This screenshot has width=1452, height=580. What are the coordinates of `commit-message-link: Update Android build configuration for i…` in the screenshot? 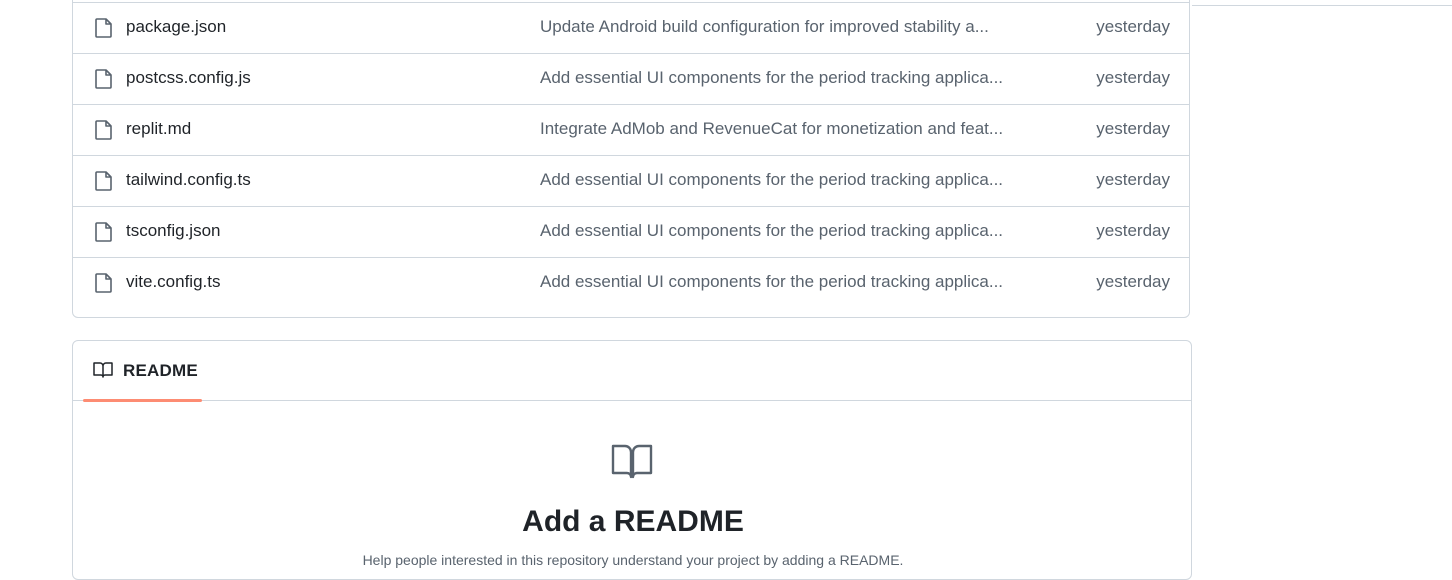 It's located at (780, 27).